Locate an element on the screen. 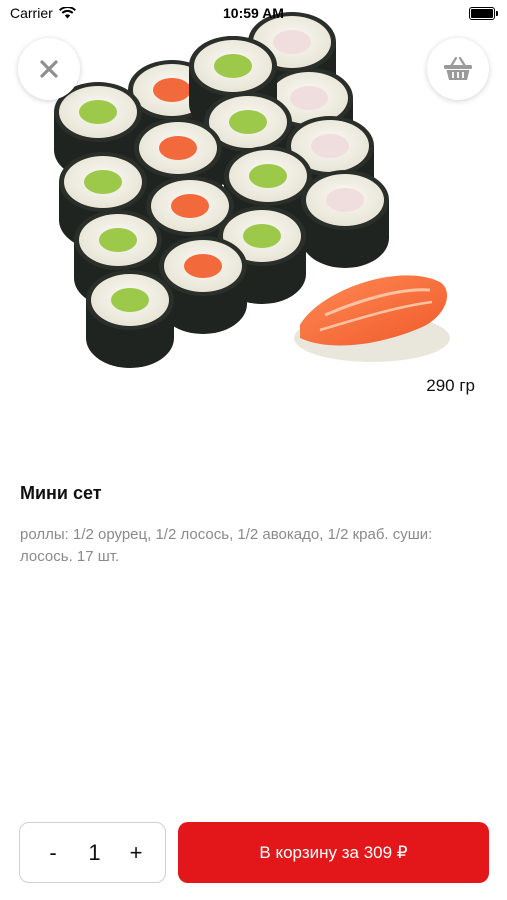  decrease-button: - is located at coordinates (53, 853).